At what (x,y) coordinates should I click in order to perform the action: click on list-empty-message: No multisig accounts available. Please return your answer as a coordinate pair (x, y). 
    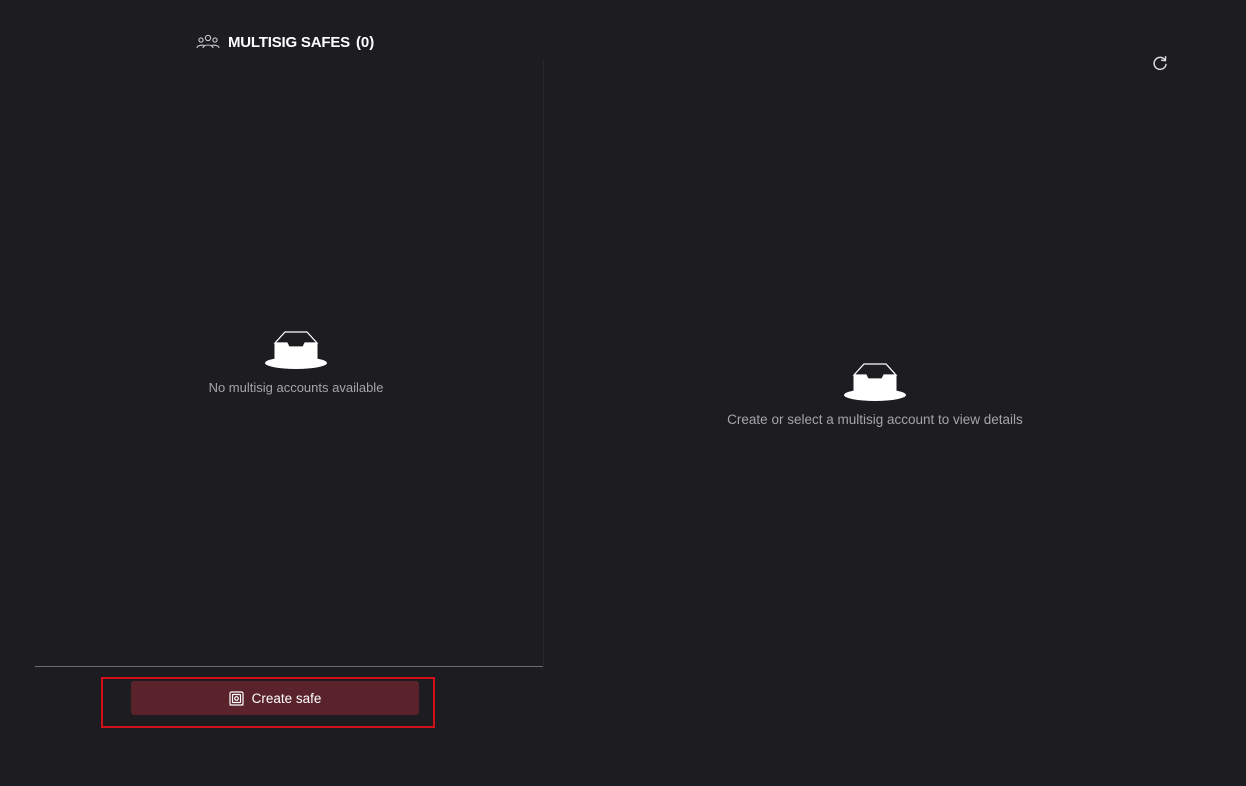
    Looking at the image, I should click on (296, 387).